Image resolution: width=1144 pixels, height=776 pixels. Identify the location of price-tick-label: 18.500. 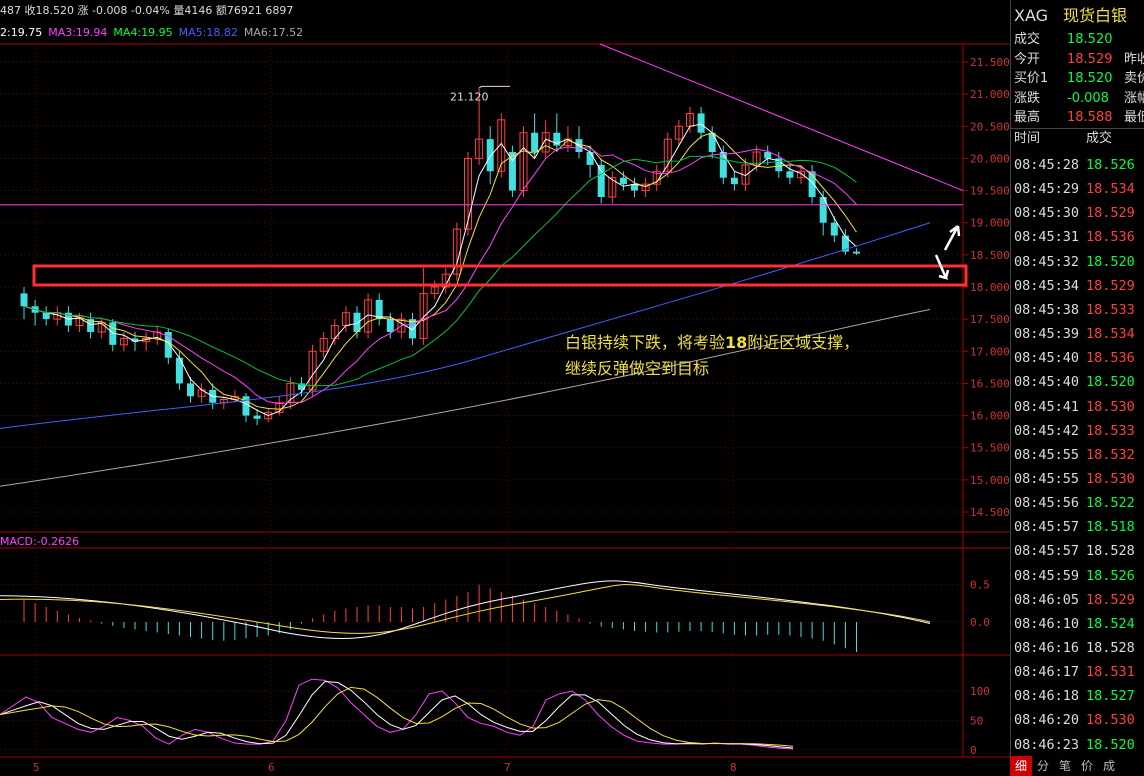
(990, 255).